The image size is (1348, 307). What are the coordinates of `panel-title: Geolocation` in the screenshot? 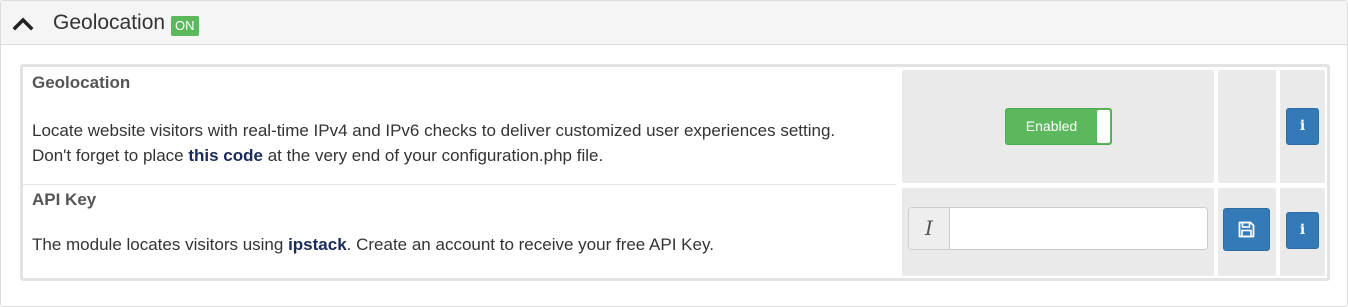 It's located at (109, 22).